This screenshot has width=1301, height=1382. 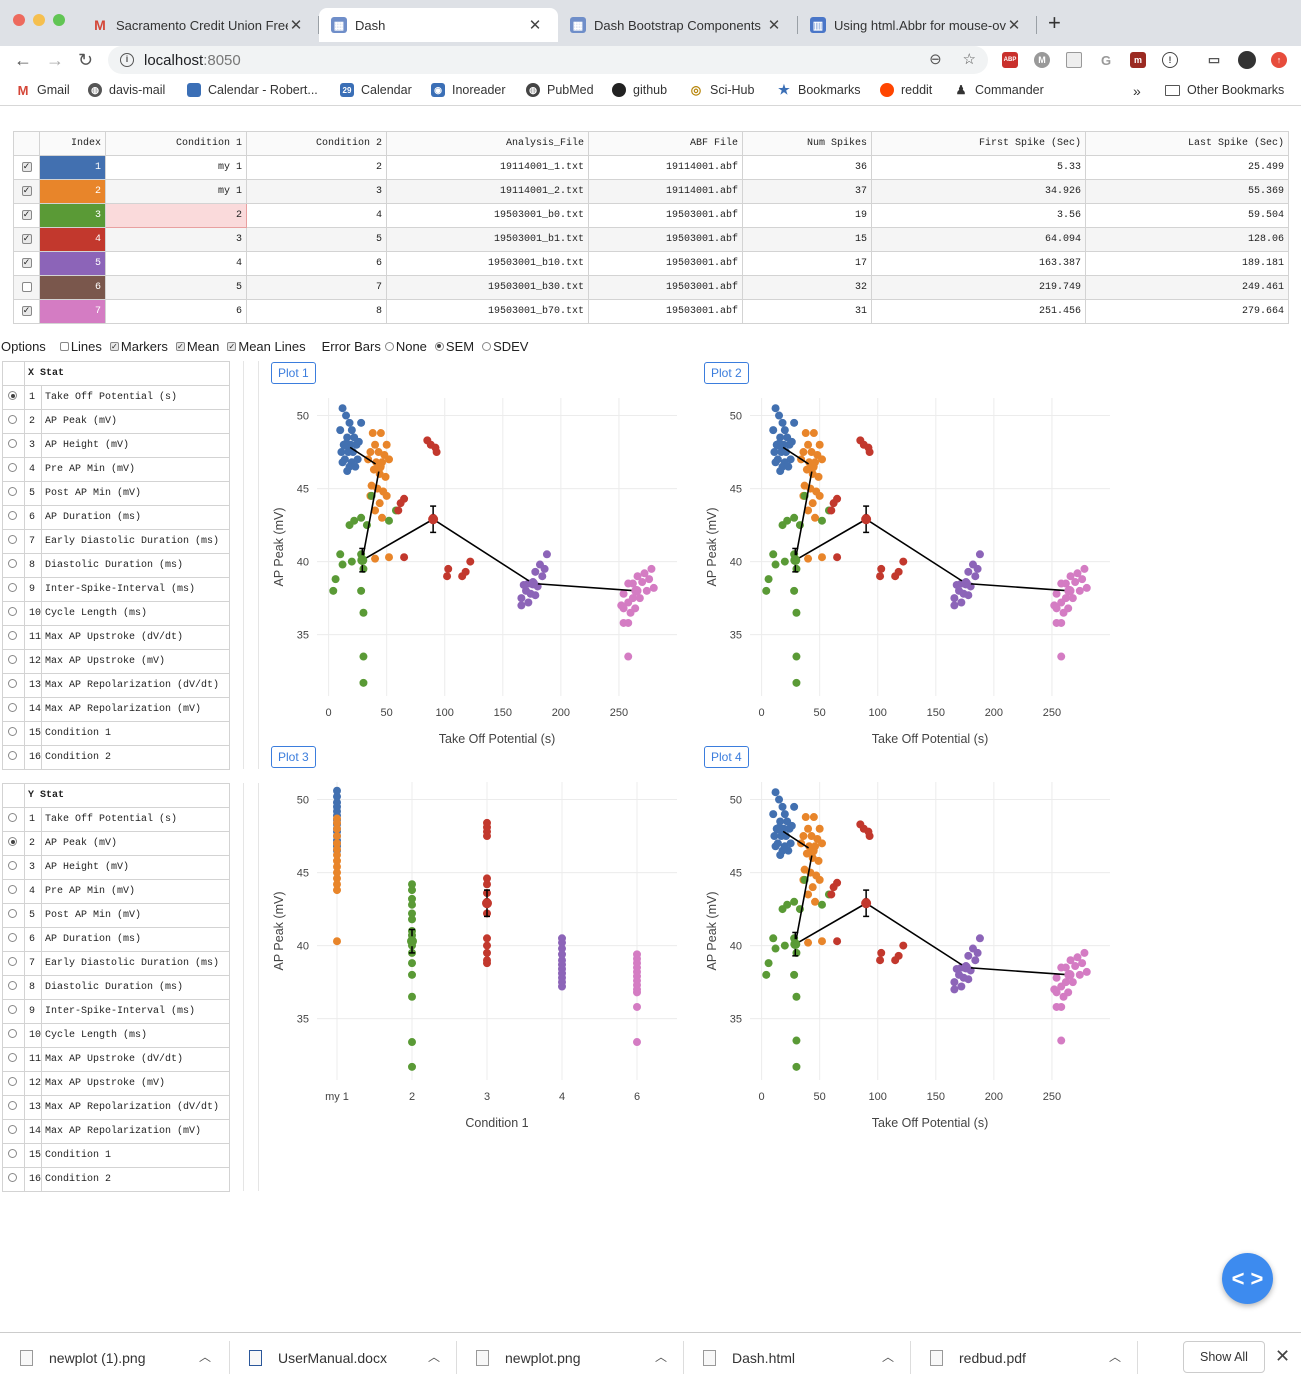 I want to click on num-spikes-cell: 37, so click(x=807, y=191).